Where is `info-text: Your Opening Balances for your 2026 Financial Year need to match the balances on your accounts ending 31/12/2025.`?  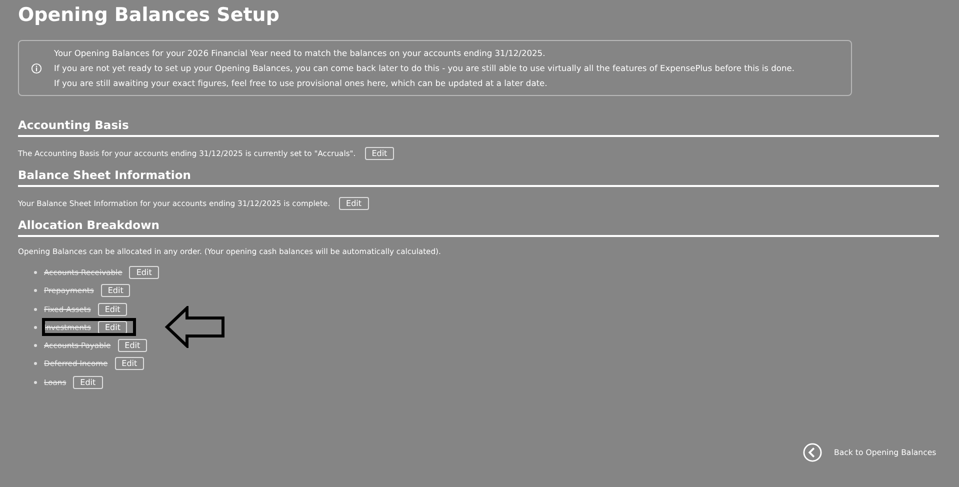
info-text: Your Opening Balances for your 2026 Financial Year need to match the balances on your accounts ending 31/12/2025. is located at coordinates (300, 53).